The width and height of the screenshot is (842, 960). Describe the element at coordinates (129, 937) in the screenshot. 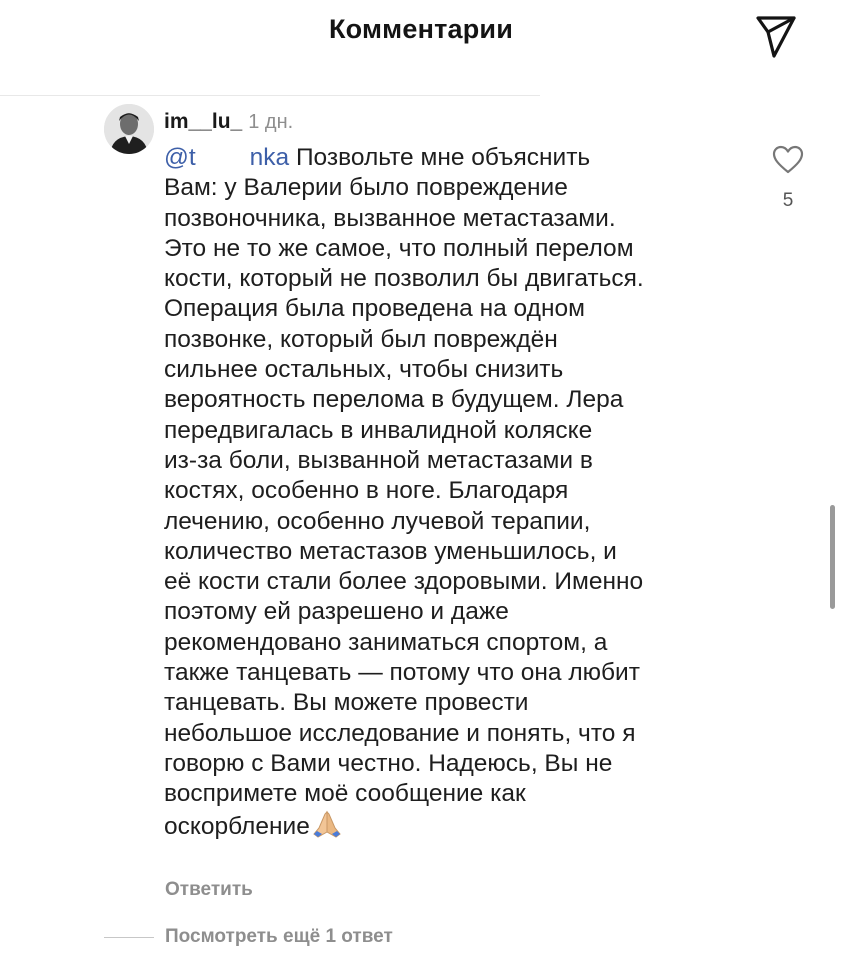

I see `replies-divider` at that location.